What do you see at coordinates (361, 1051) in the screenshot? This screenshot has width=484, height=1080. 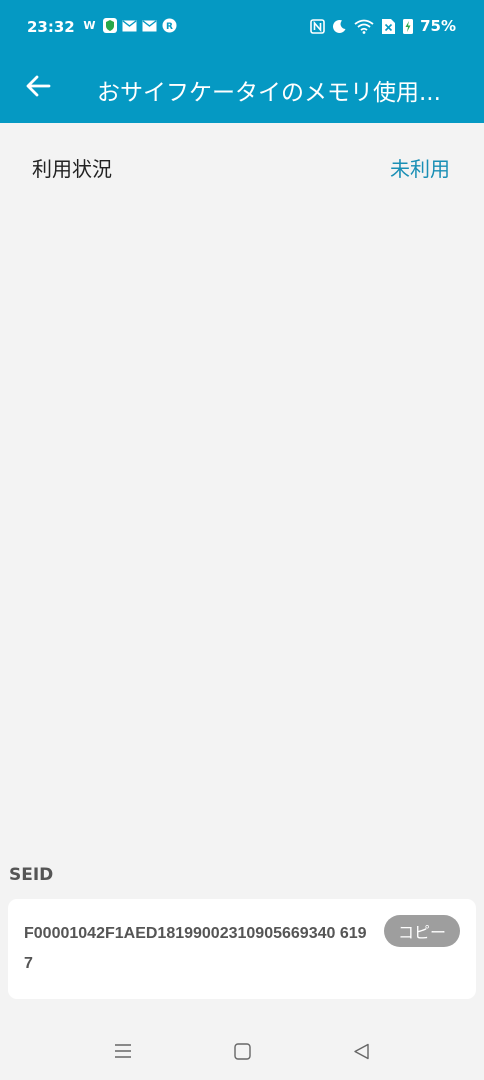 I see `back-triangle-icon` at bounding box center [361, 1051].